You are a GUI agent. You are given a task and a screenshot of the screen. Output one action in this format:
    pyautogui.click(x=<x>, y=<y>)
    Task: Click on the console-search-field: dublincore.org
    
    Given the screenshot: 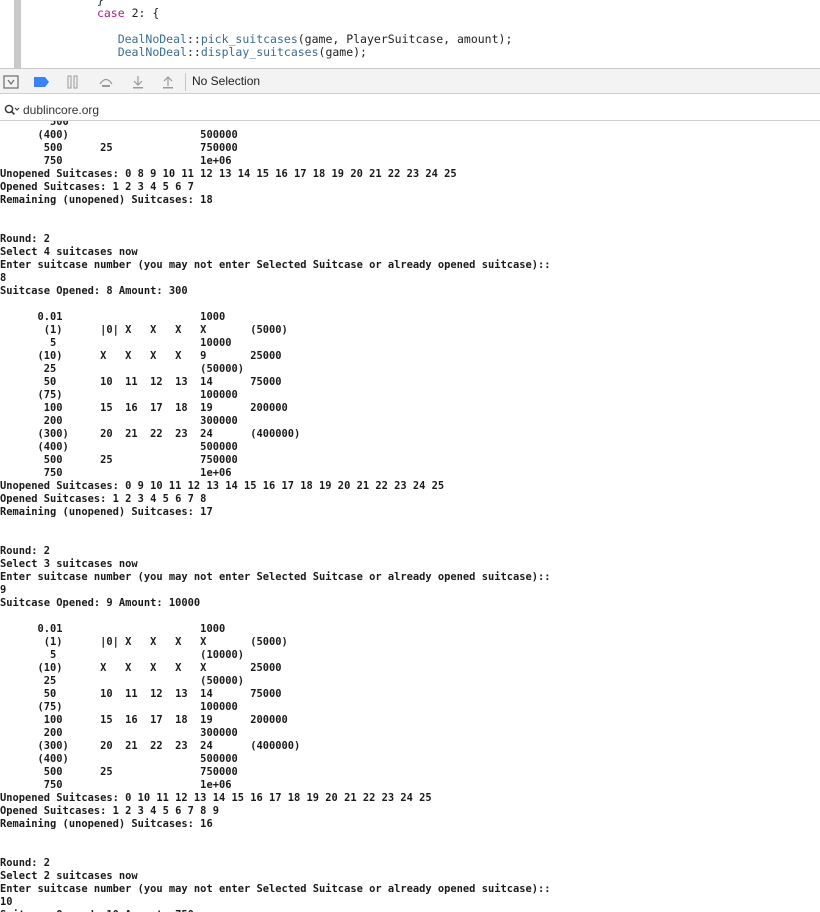 What is the action you would take?
    pyautogui.click(x=51, y=110)
    